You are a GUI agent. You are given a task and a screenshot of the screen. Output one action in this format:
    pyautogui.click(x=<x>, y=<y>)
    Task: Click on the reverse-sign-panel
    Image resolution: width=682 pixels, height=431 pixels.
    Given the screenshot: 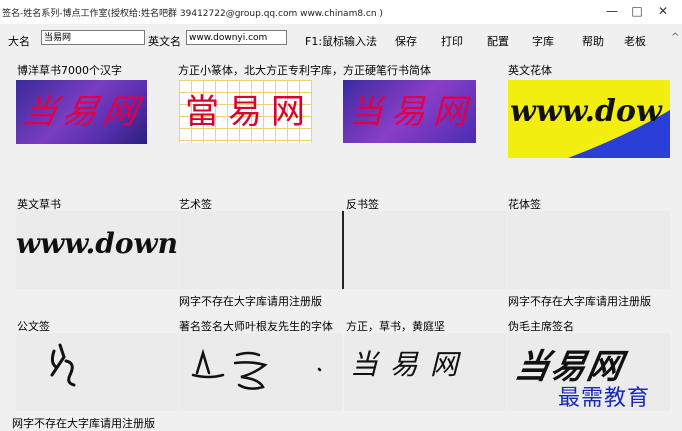 What is the action you would take?
    pyautogui.click(x=425, y=250)
    